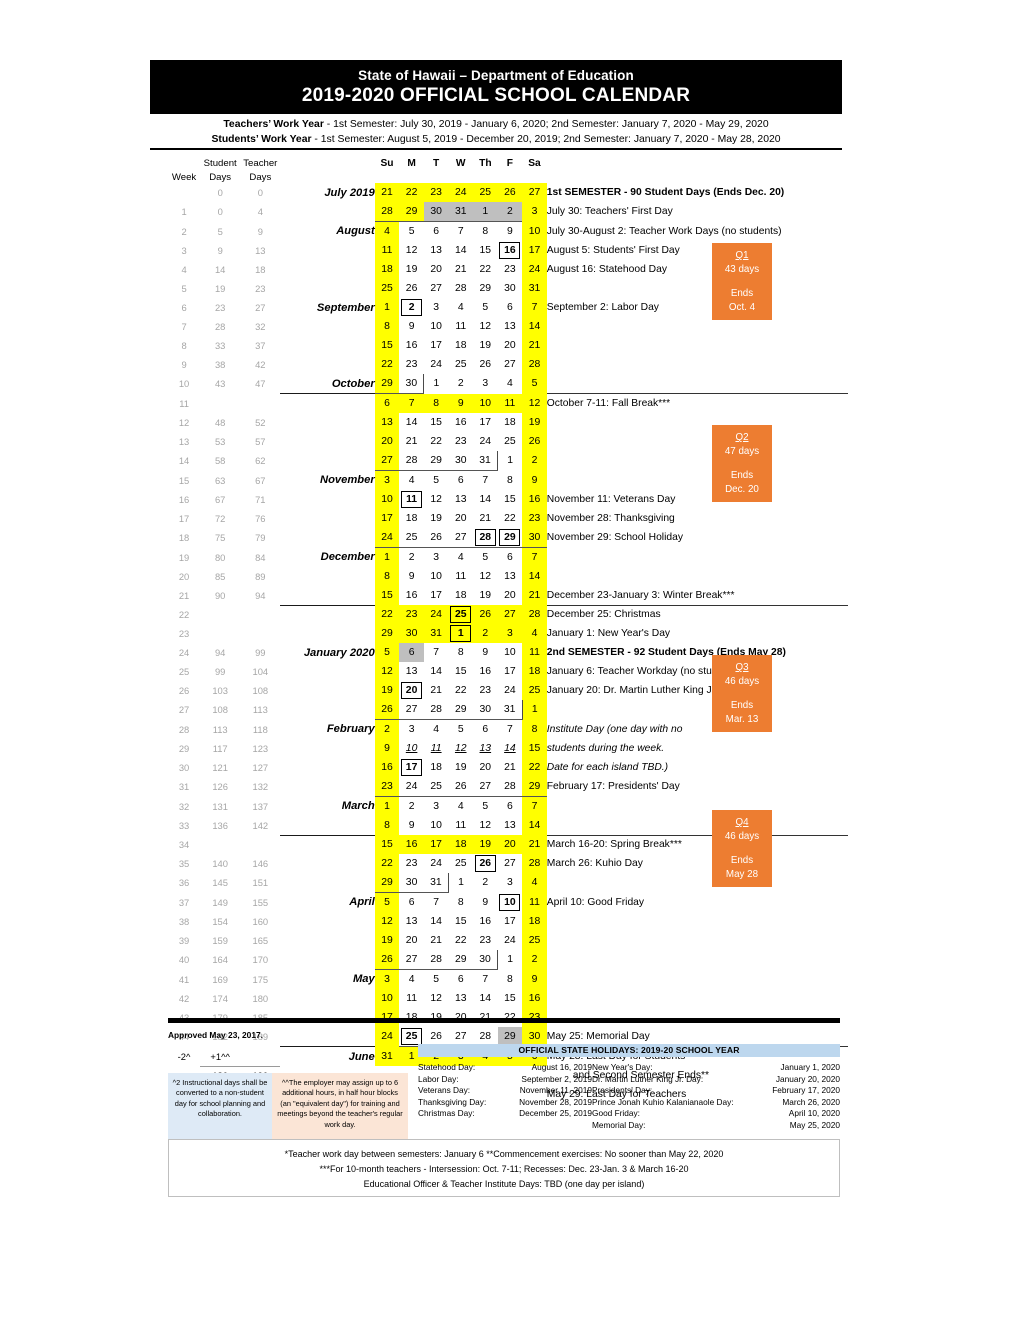  Describe the element at coordinates (436, 345) in the screenshot. I see `day-cell: 17` at that location.